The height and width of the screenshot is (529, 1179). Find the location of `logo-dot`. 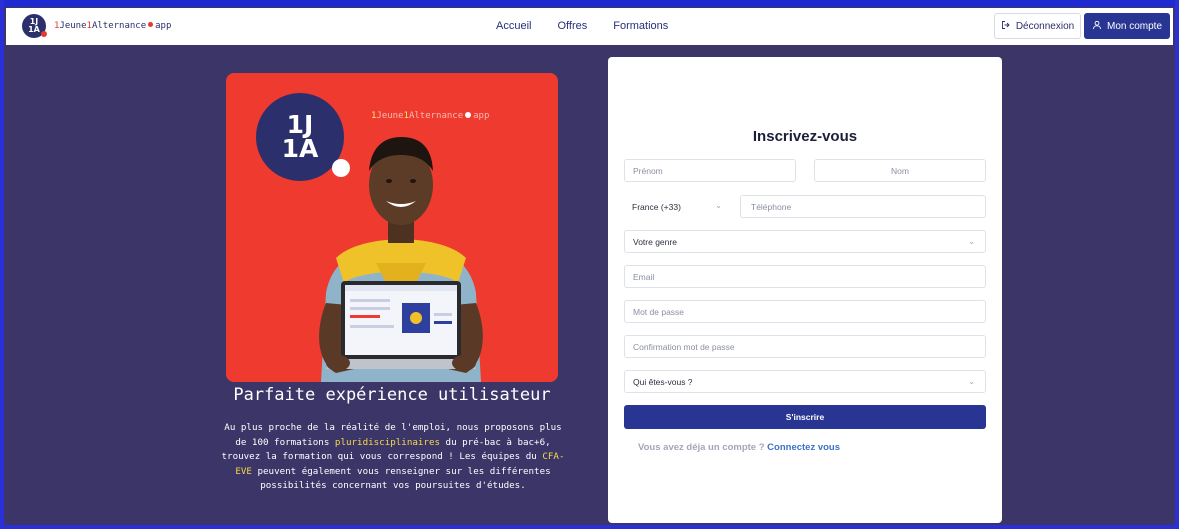

logo-dot is located at coordinates (44, 34).